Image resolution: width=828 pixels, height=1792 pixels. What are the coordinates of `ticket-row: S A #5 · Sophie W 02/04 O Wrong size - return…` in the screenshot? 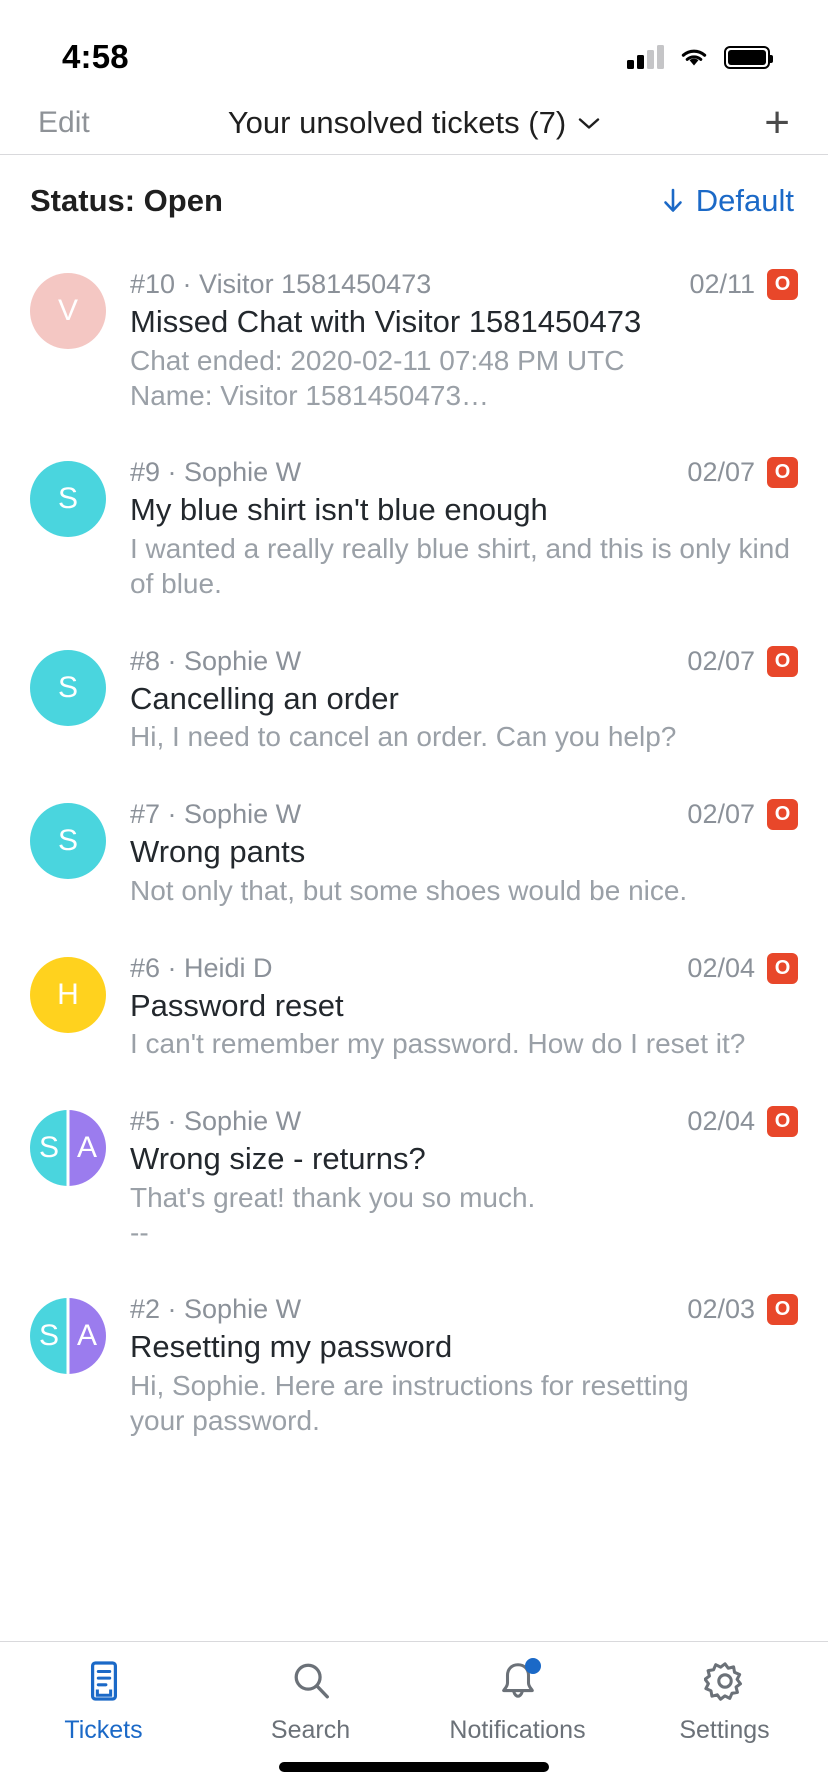 It's located at (414, 1178).